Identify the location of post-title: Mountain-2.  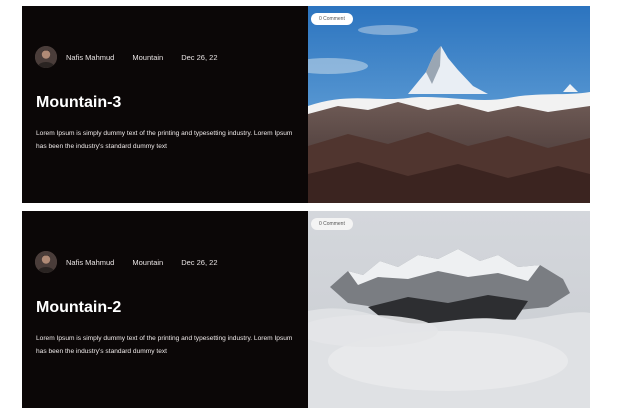
(78, 308).